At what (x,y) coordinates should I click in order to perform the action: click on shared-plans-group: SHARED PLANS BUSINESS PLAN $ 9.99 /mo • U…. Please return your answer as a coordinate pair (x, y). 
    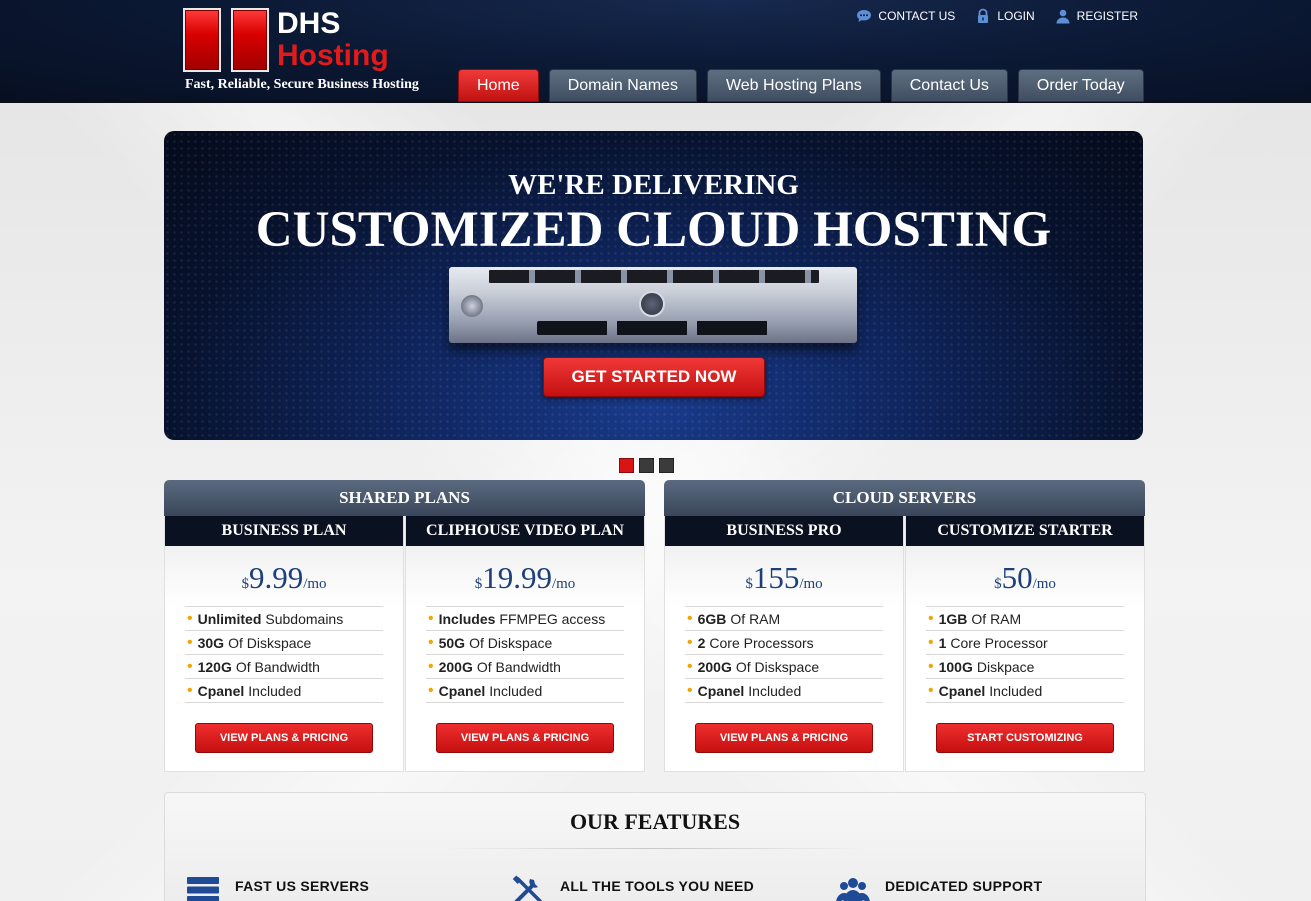
    Looking at the image, I should click on (404, 626).